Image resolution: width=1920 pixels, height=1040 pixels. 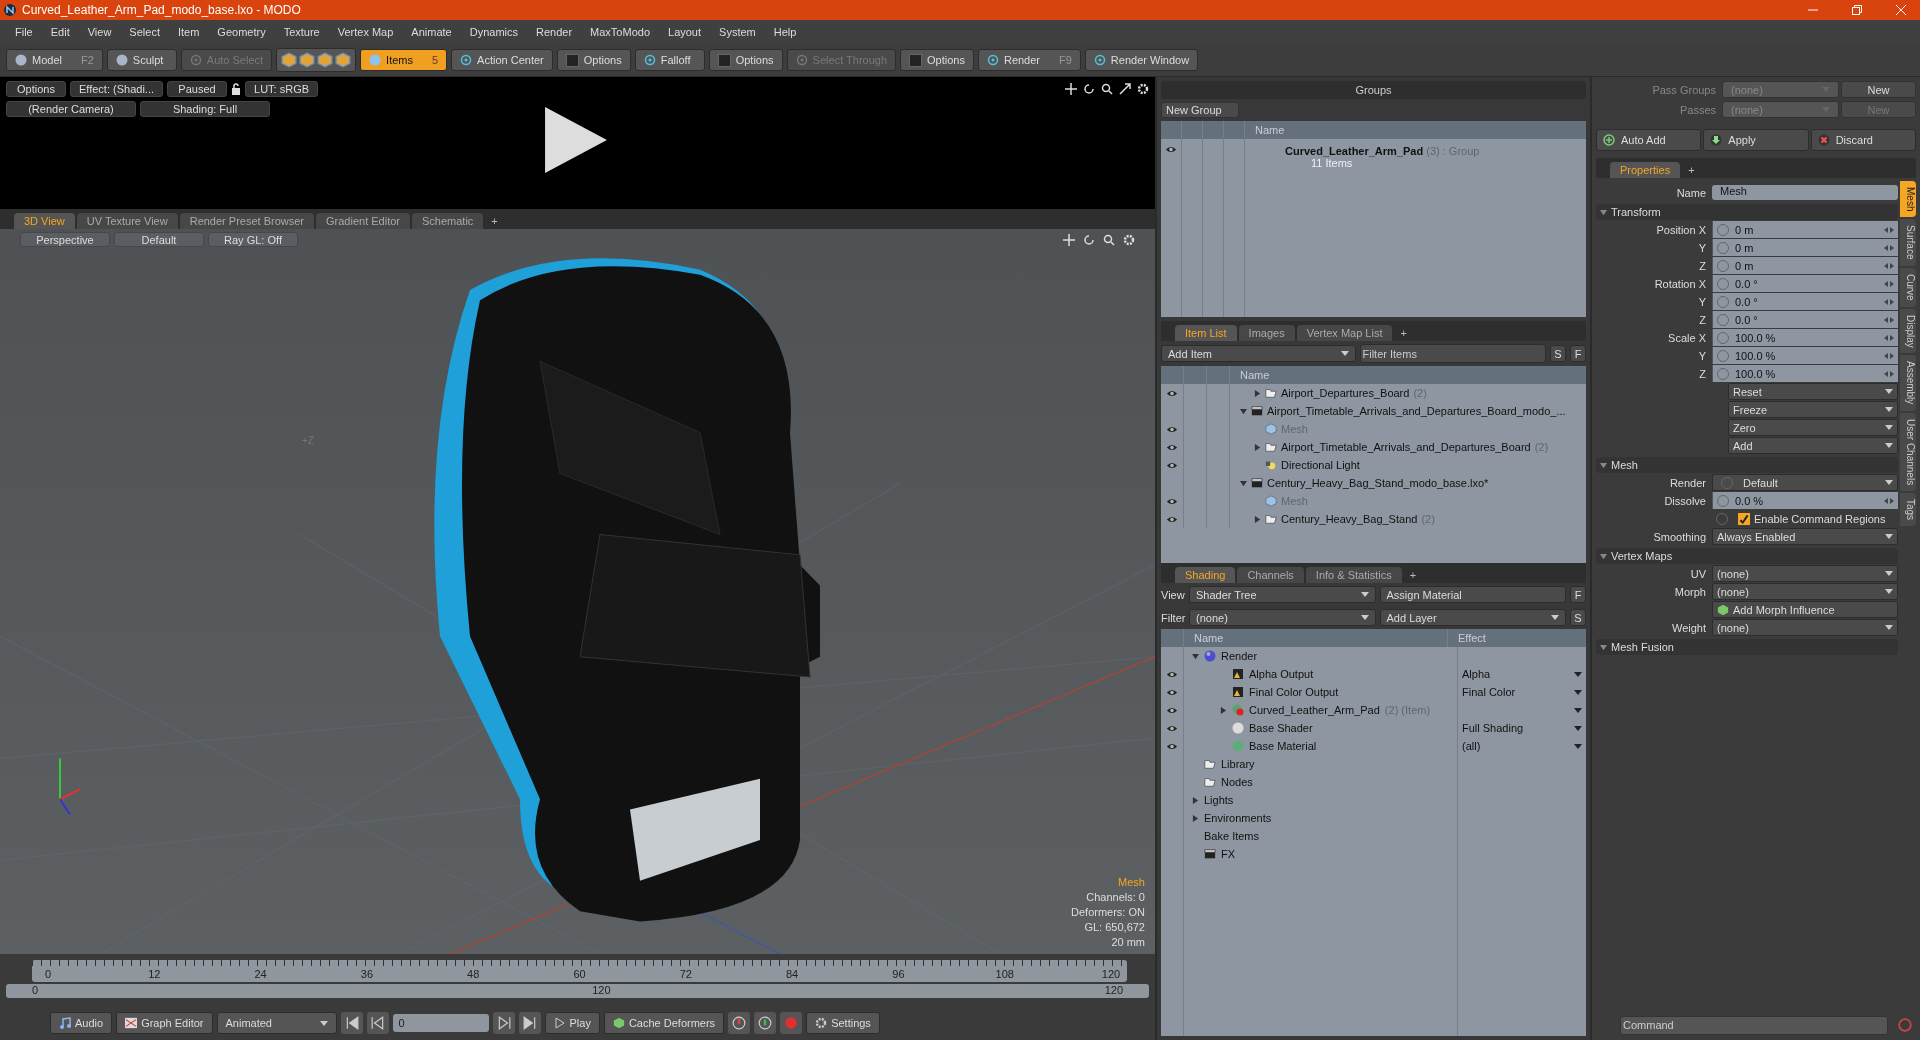 I want to click on menu-item: Geometry, so click(x=241, y=32).